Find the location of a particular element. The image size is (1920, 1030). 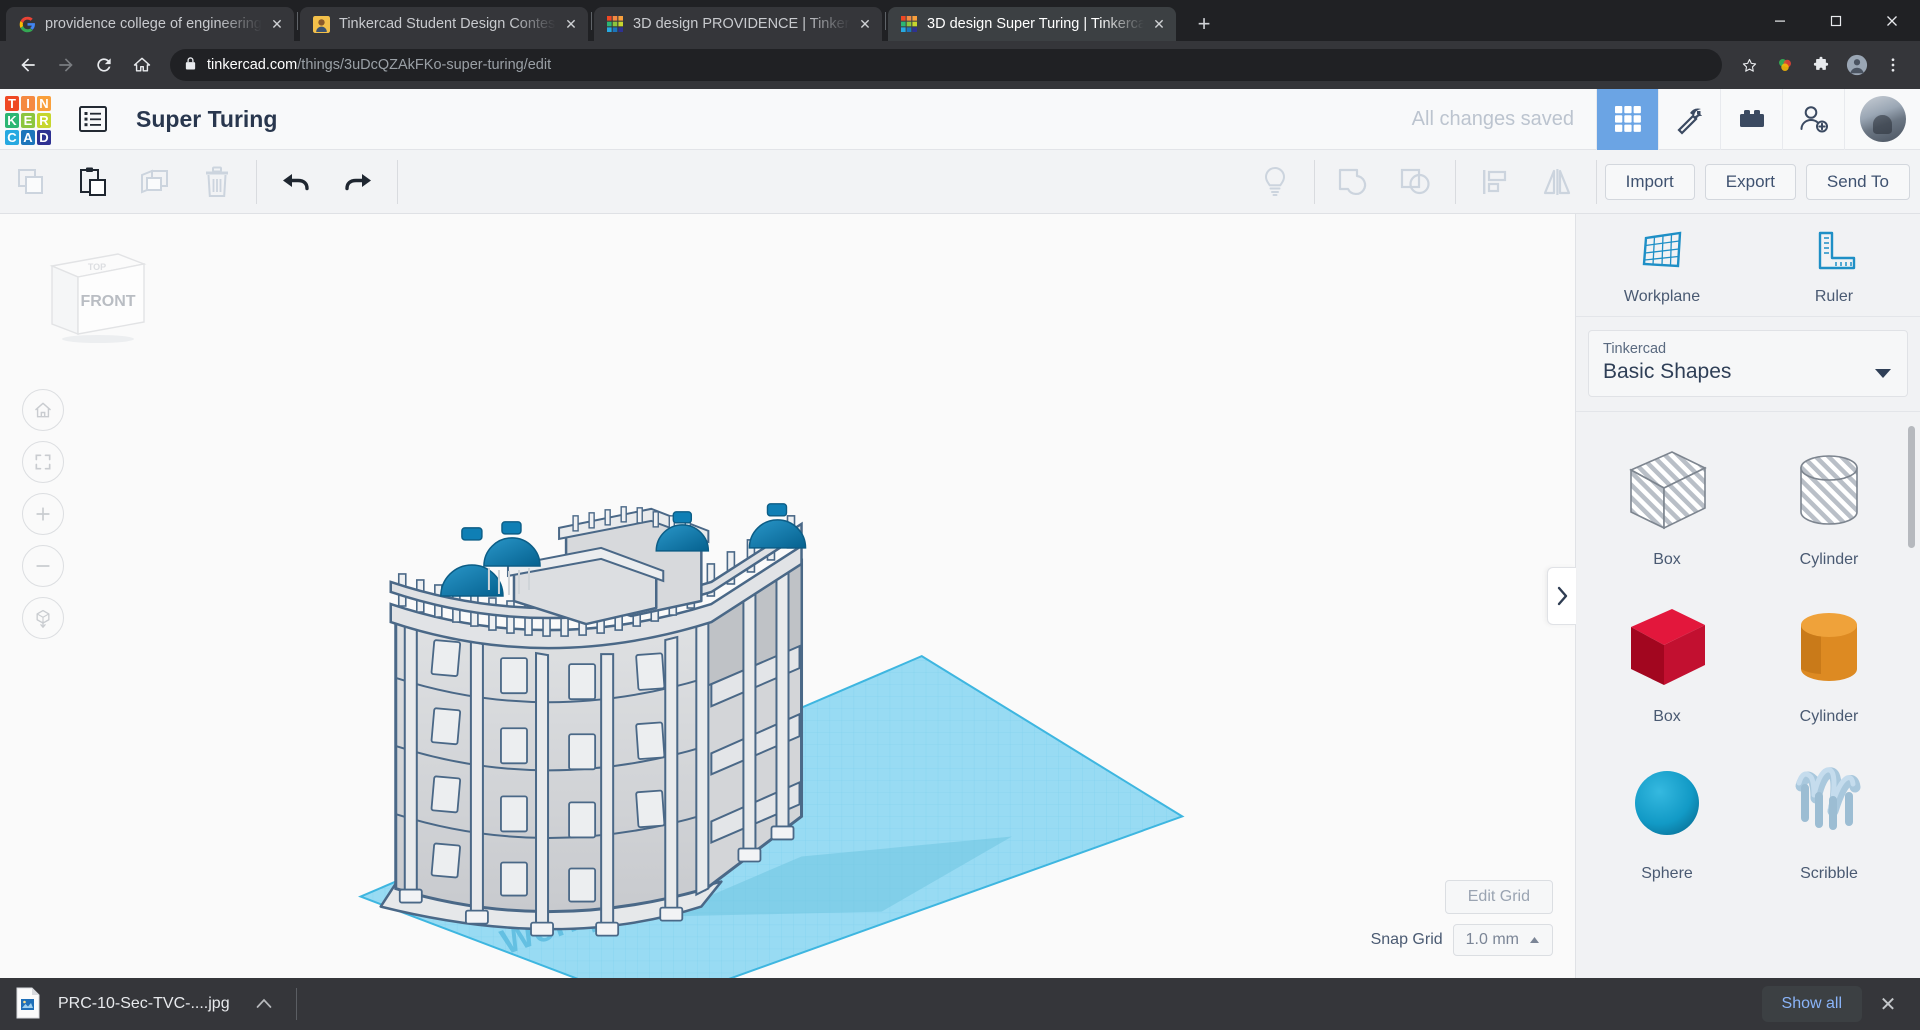

edit-grid-button: Edit Grid is located at coordinates (1498, 897).